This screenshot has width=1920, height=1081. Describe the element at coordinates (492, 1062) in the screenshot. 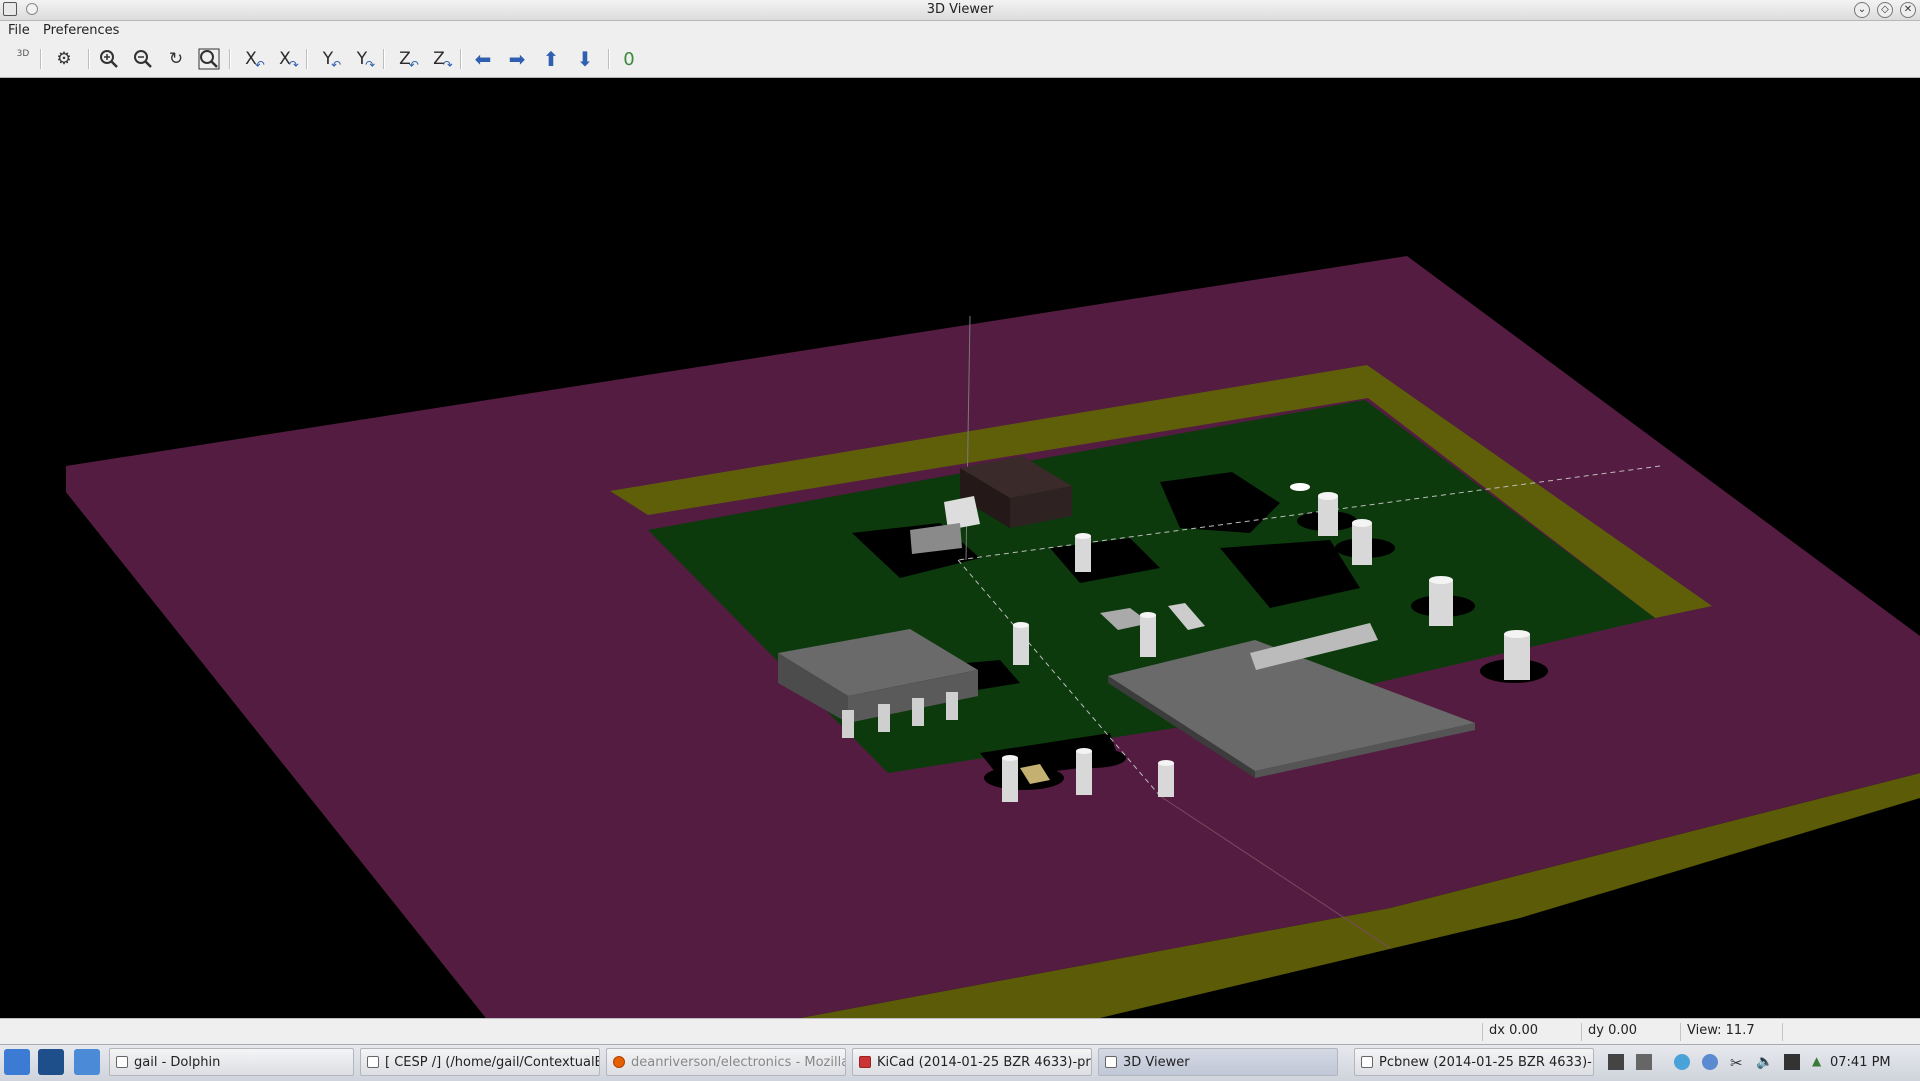

I see `task-label: [ CESP /] (/home/gail/ContextualEl` at that location.